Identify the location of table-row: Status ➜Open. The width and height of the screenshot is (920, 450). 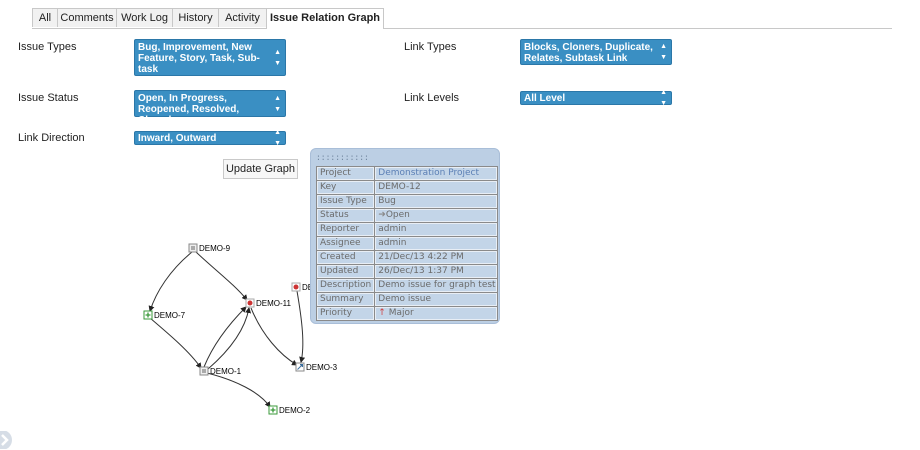
(407, 215).